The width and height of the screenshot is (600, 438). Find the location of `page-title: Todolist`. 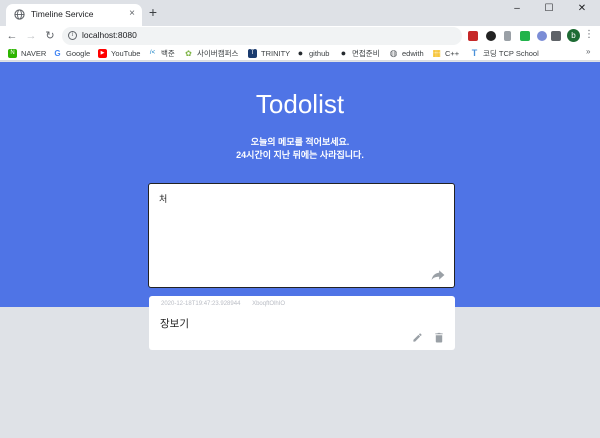

page-title: Todolist is located at coordinates (300, 104).